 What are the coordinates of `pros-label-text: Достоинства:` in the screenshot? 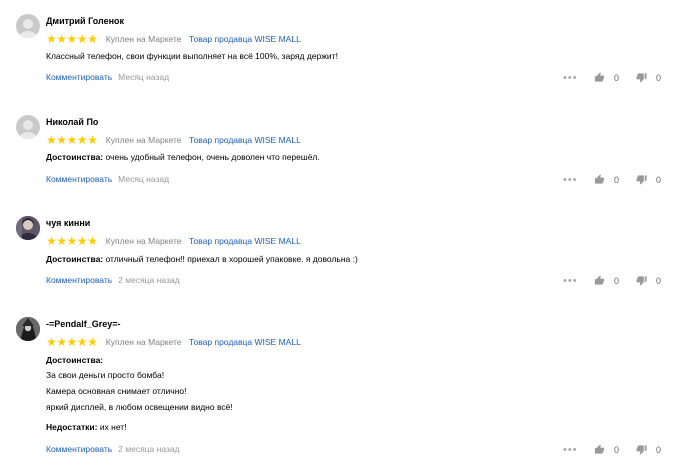 It's located at (75, 360).